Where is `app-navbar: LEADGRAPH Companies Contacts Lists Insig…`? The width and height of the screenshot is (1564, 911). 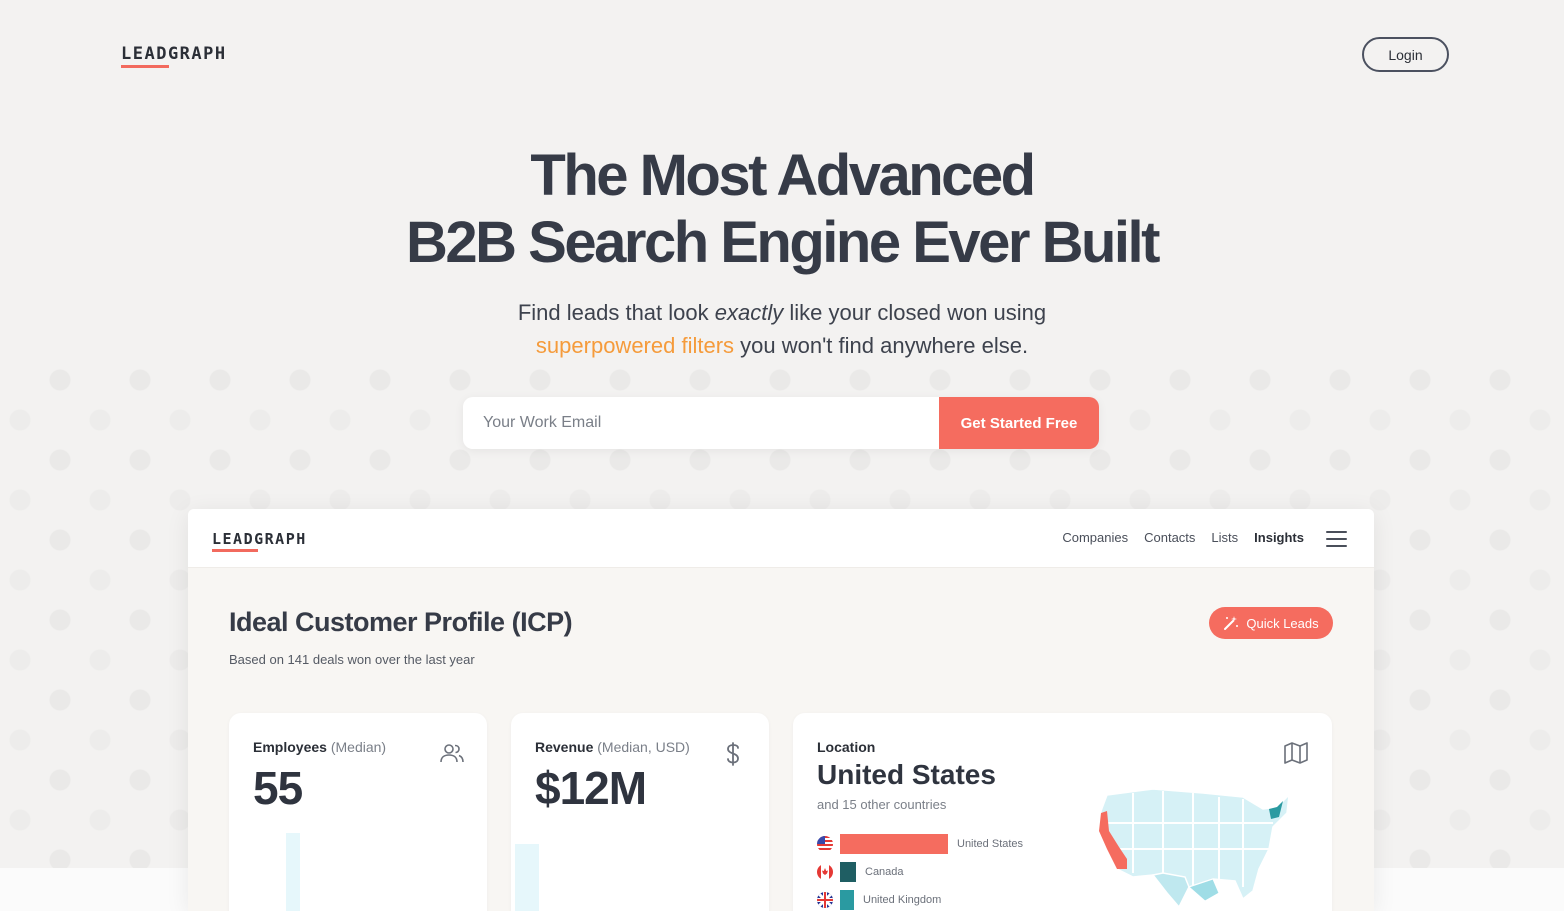
app-navbar: LEADGRAPH Companies Contacts Lists Insig… is located at coordinates (781, 538).